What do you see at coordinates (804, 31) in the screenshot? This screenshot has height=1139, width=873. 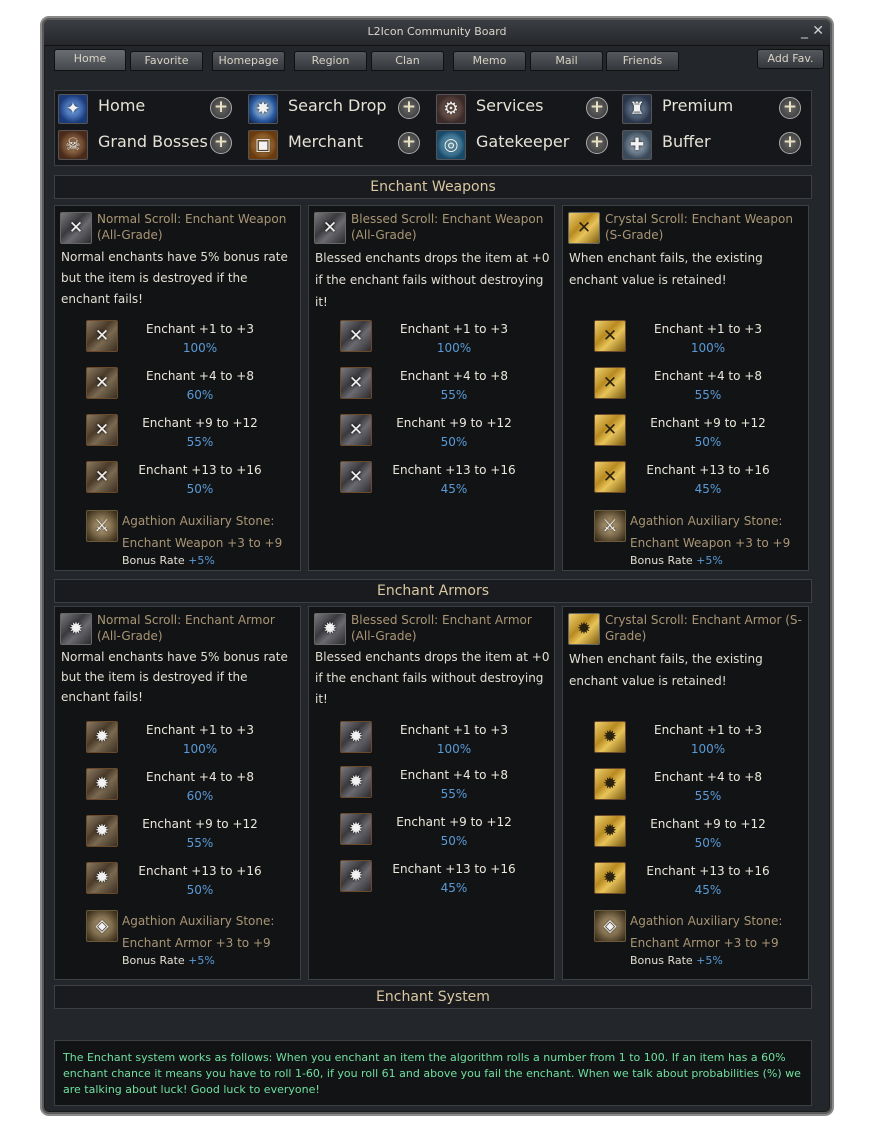 I see `minimize-button: _` at bounding box center [804, 31].